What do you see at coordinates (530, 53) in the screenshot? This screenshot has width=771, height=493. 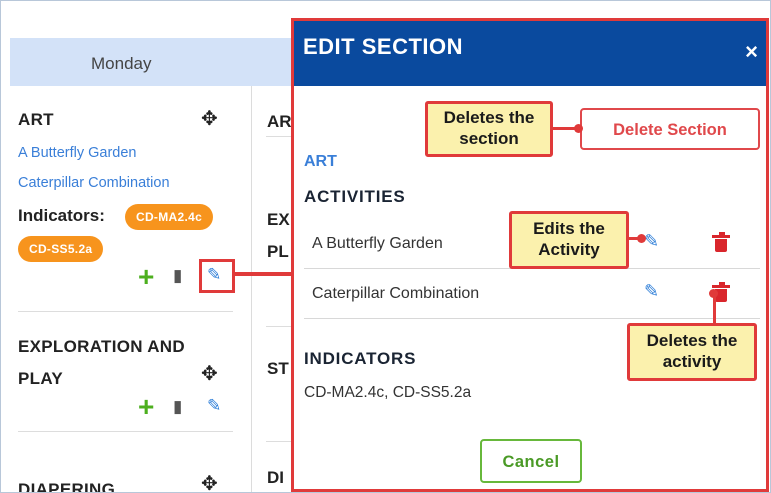 I see `modal-header: EDIT SECTION ×` at bounding box center [530, 53].